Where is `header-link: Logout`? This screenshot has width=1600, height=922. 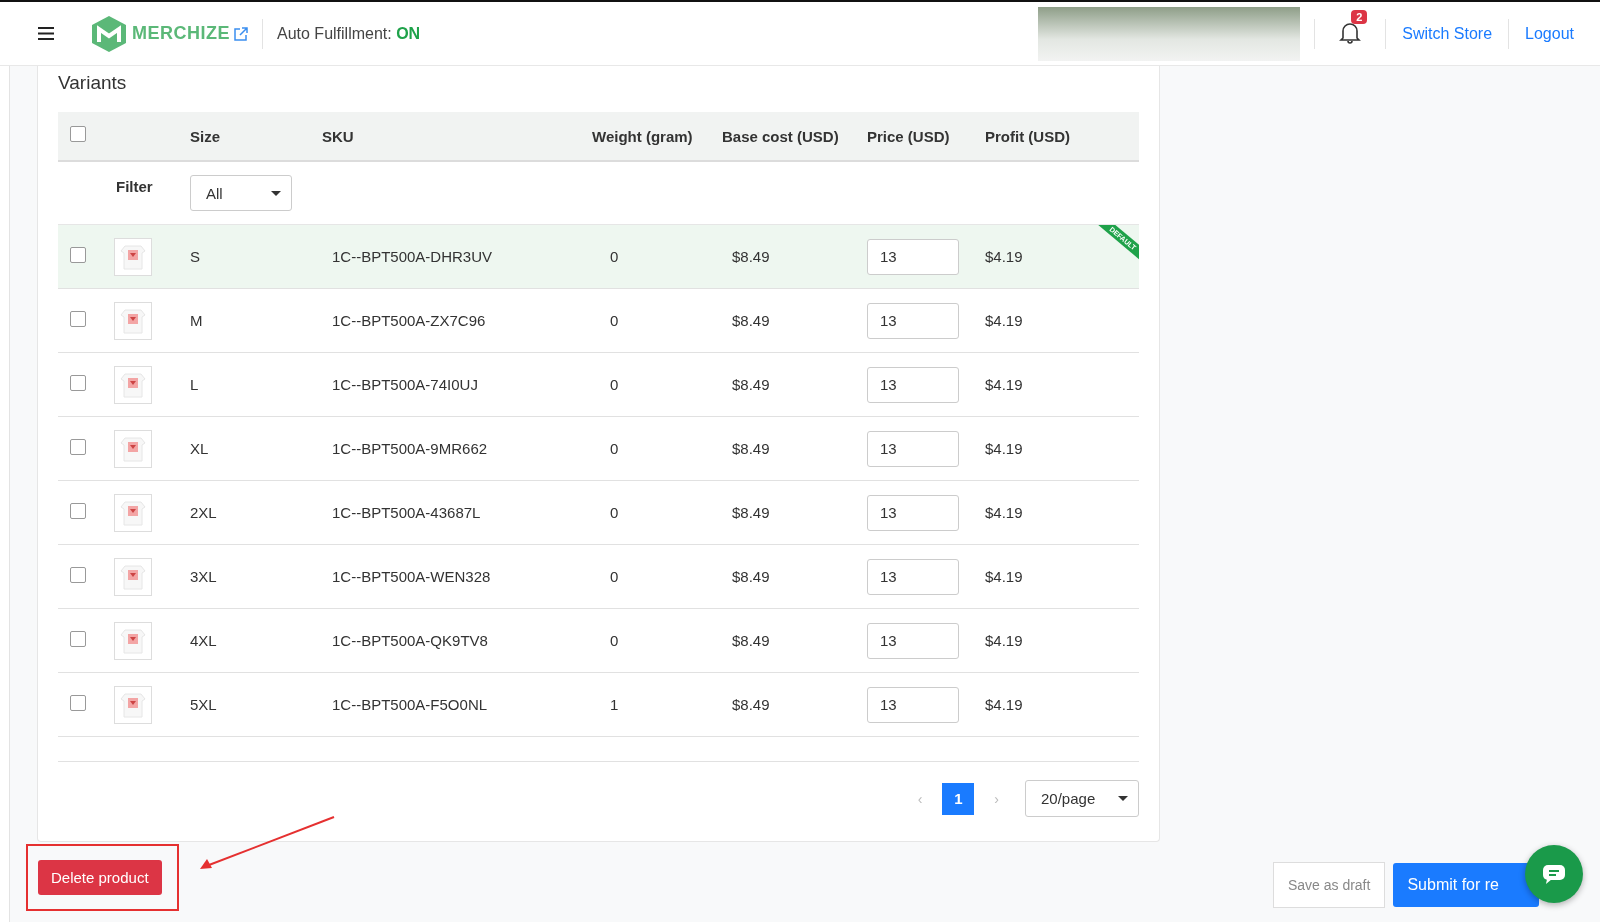 header-link: Logout is located at coordinates (1549, 33).